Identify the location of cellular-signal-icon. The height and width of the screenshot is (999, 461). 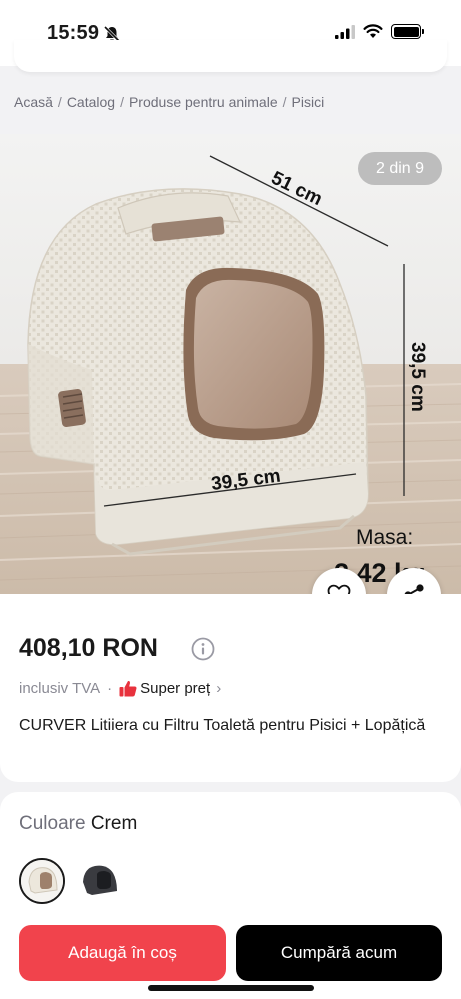
(345, 31).